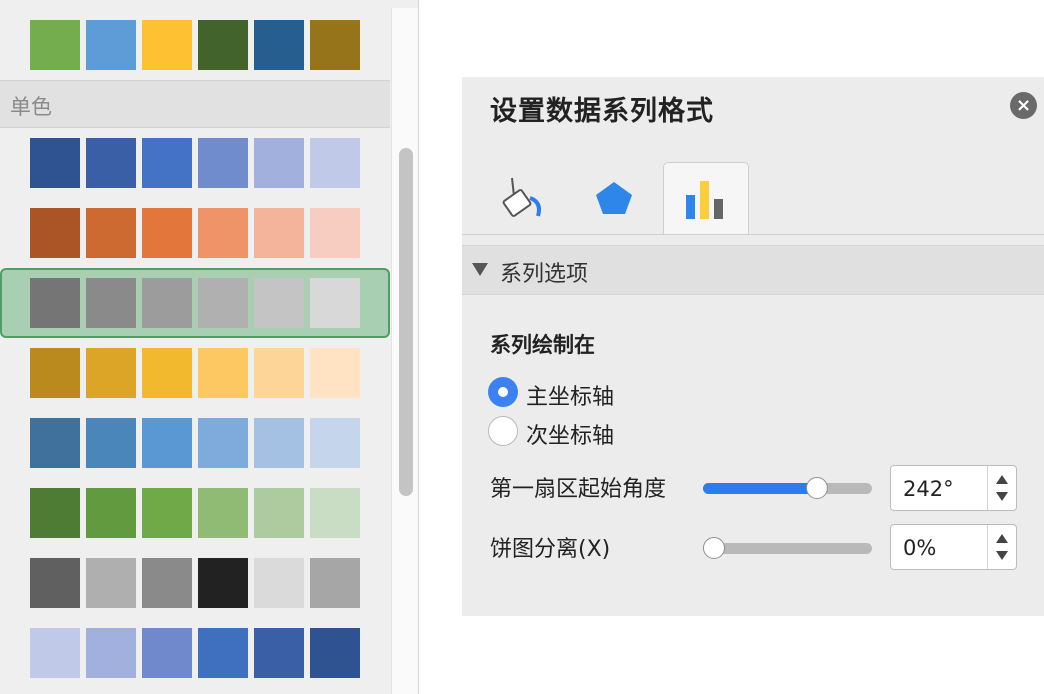  Describe the element at coordinates (31, 107) in the screenshot. I see `monochrome-label: 单色` at that location.